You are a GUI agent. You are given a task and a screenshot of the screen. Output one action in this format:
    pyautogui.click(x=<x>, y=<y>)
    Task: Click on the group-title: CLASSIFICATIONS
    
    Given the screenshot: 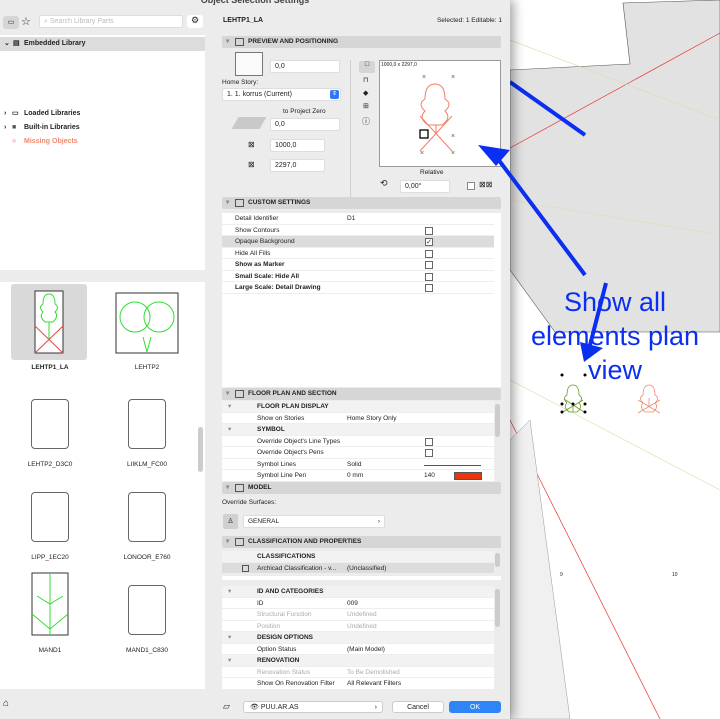 What is the action you would take?
    pyautogui.click(x=286, y=556)
    